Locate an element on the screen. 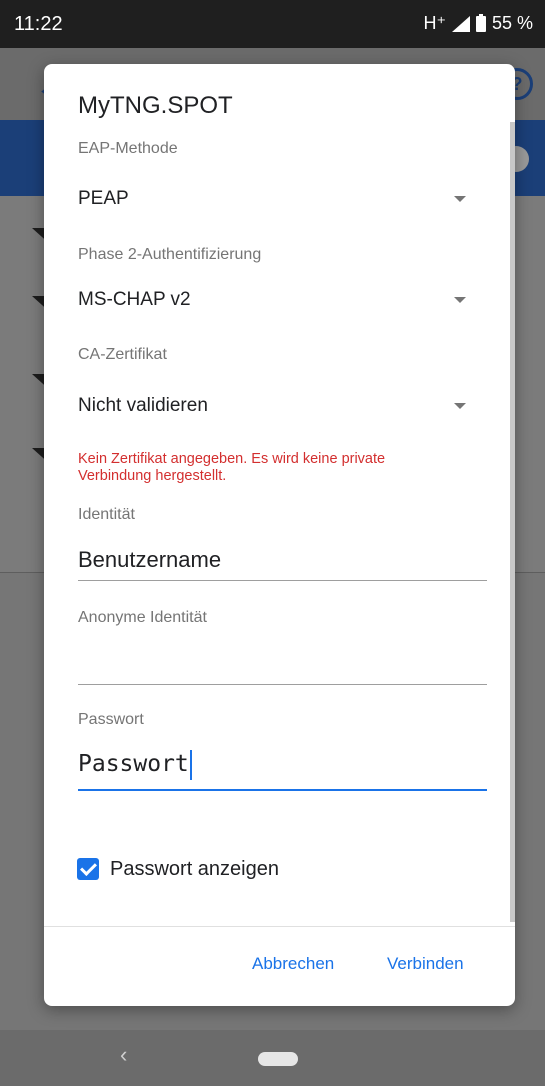 The image size is (545, 1086). scrollbar is located at coordinates (512, 522).